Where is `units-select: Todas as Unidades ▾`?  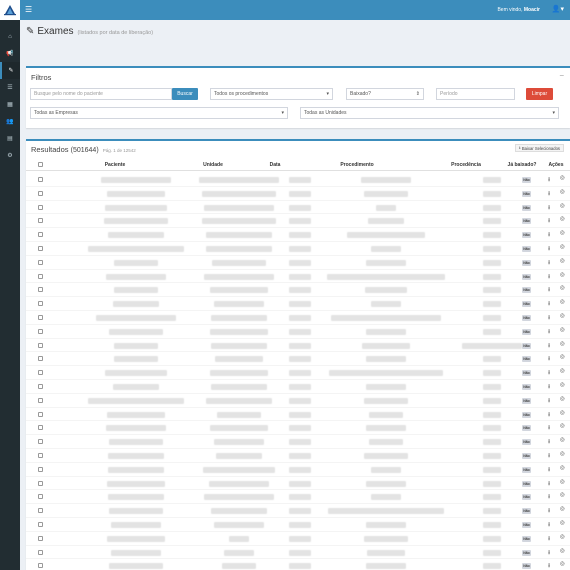
units-select: Todas as Unidades ▾ is located at coordinates (429, 113).